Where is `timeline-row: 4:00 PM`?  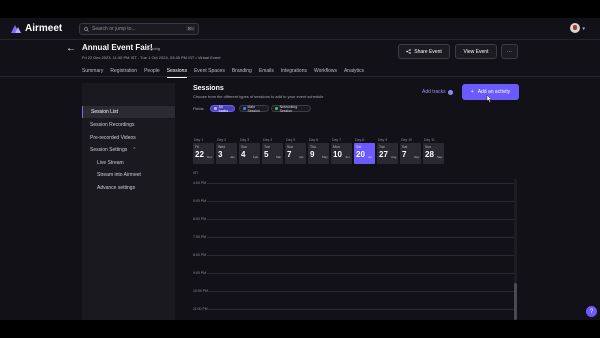
timeline-row: 4:00 PM is located at coordinates (354, 183).